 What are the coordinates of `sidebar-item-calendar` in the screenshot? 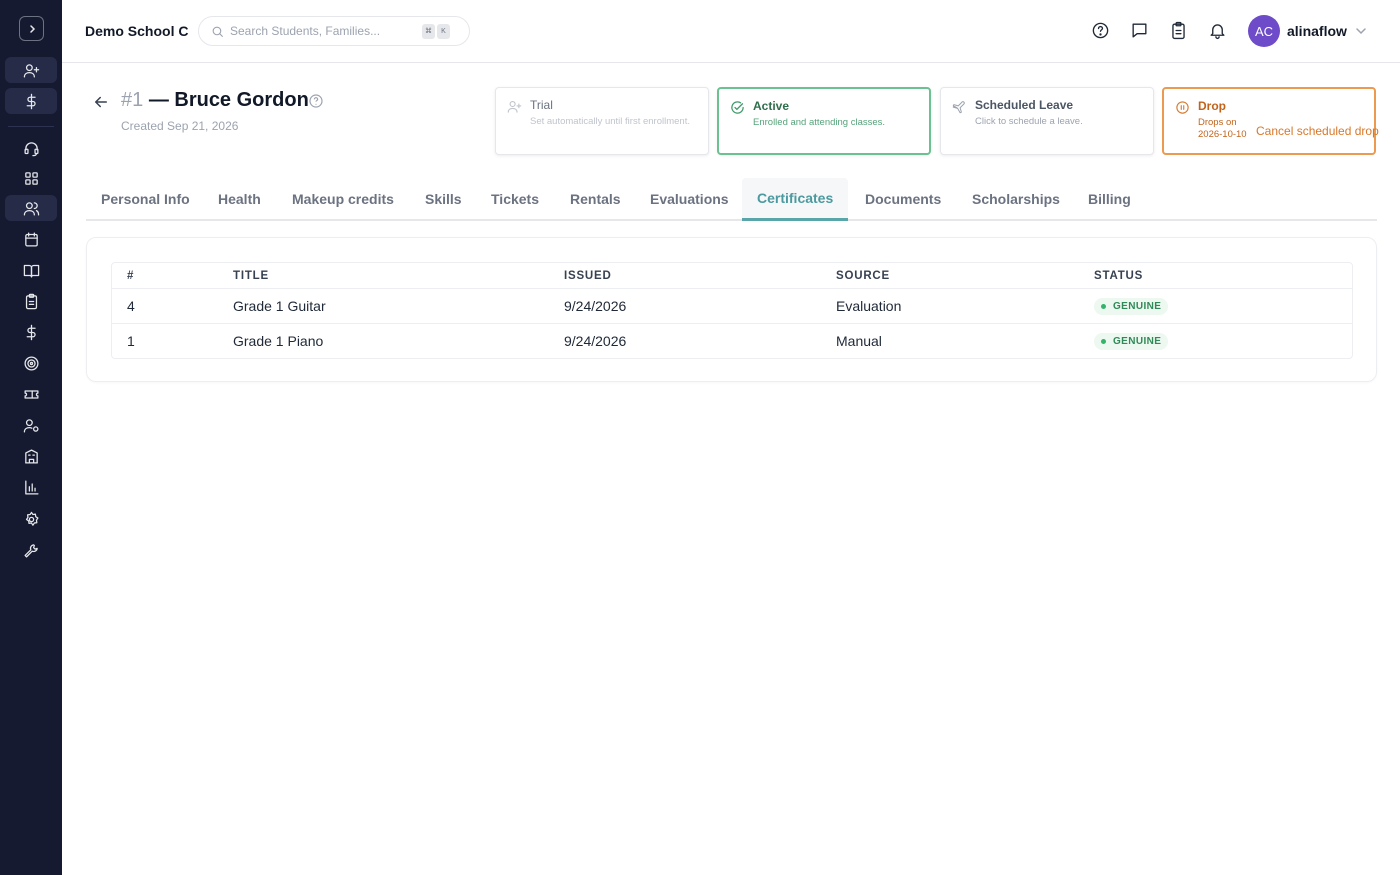 It's located at (31, 239).